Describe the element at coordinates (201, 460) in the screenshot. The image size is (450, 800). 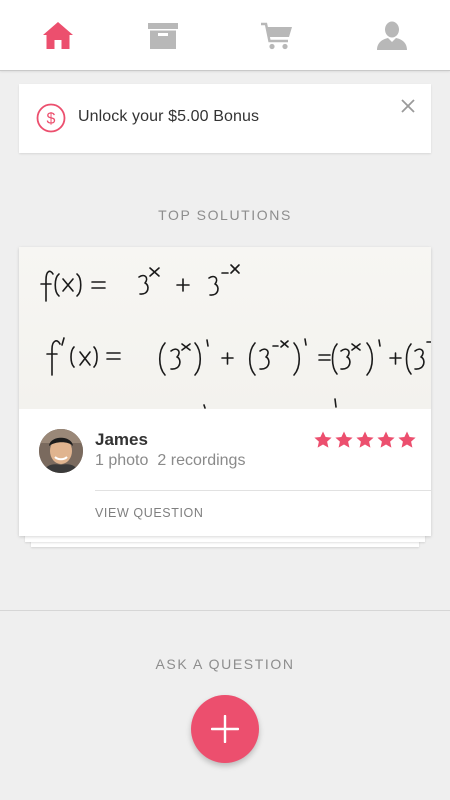
I see `recording-count: 2 recordings` at that location.